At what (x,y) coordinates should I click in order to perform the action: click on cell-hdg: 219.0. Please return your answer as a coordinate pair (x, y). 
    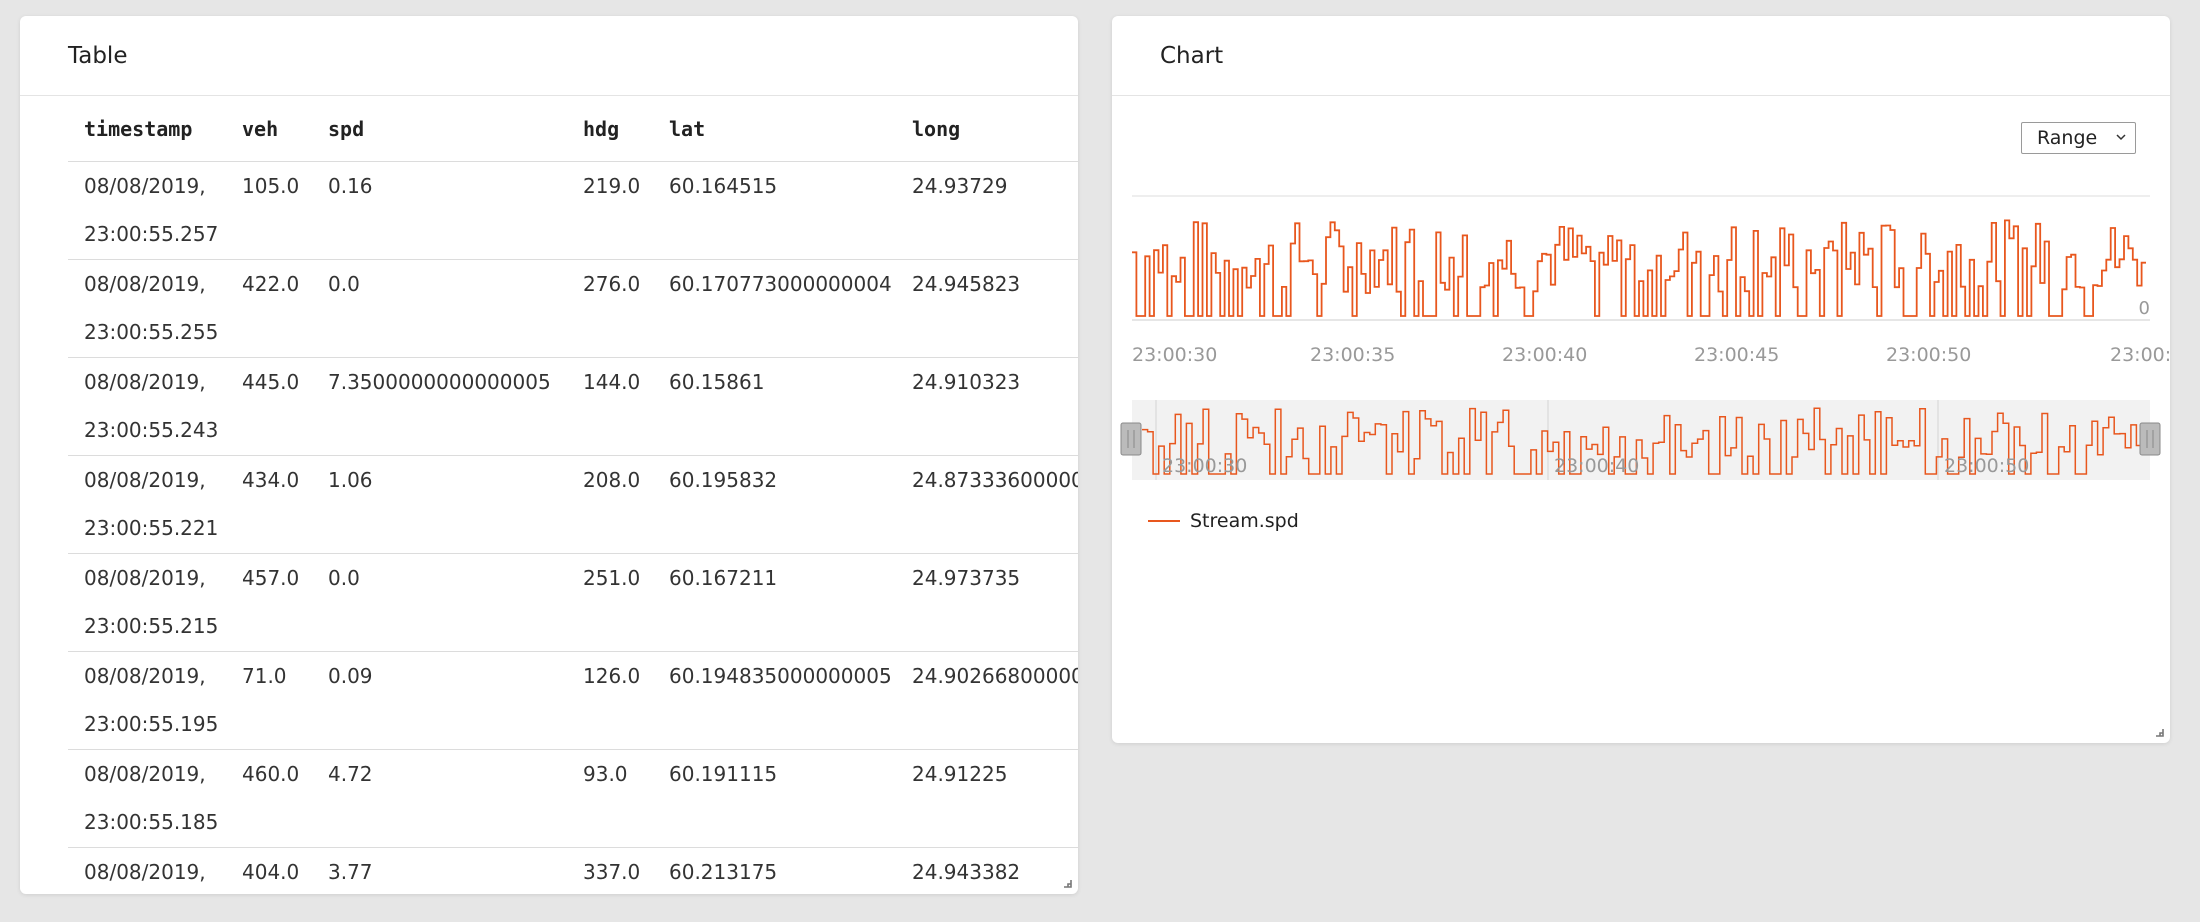
    Looking at the image, I should click on (610, 210).